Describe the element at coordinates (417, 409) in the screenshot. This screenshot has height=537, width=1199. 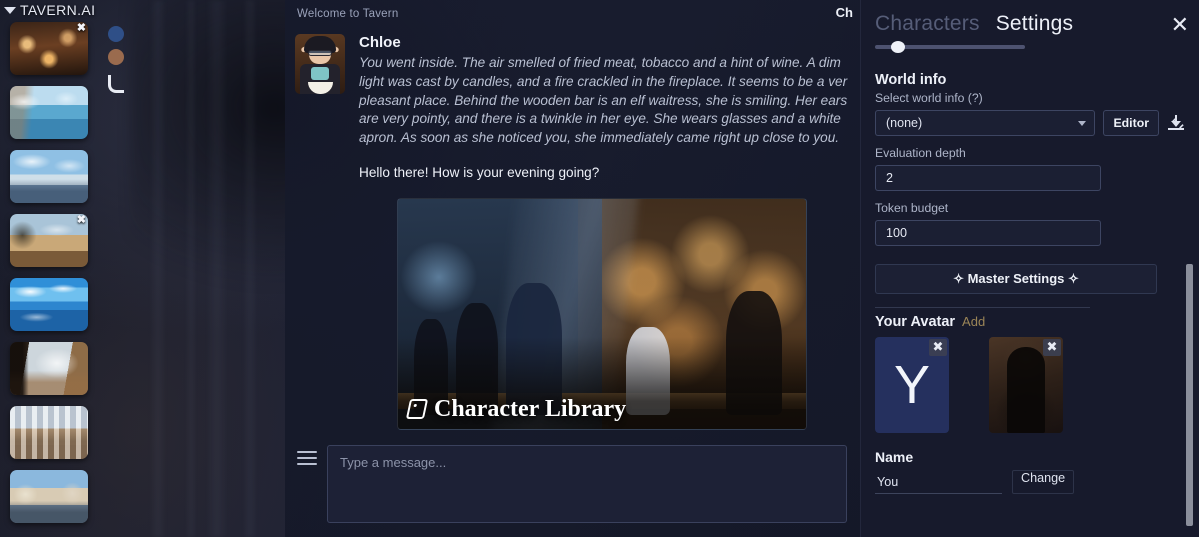
I see `tag-icon` at that location.